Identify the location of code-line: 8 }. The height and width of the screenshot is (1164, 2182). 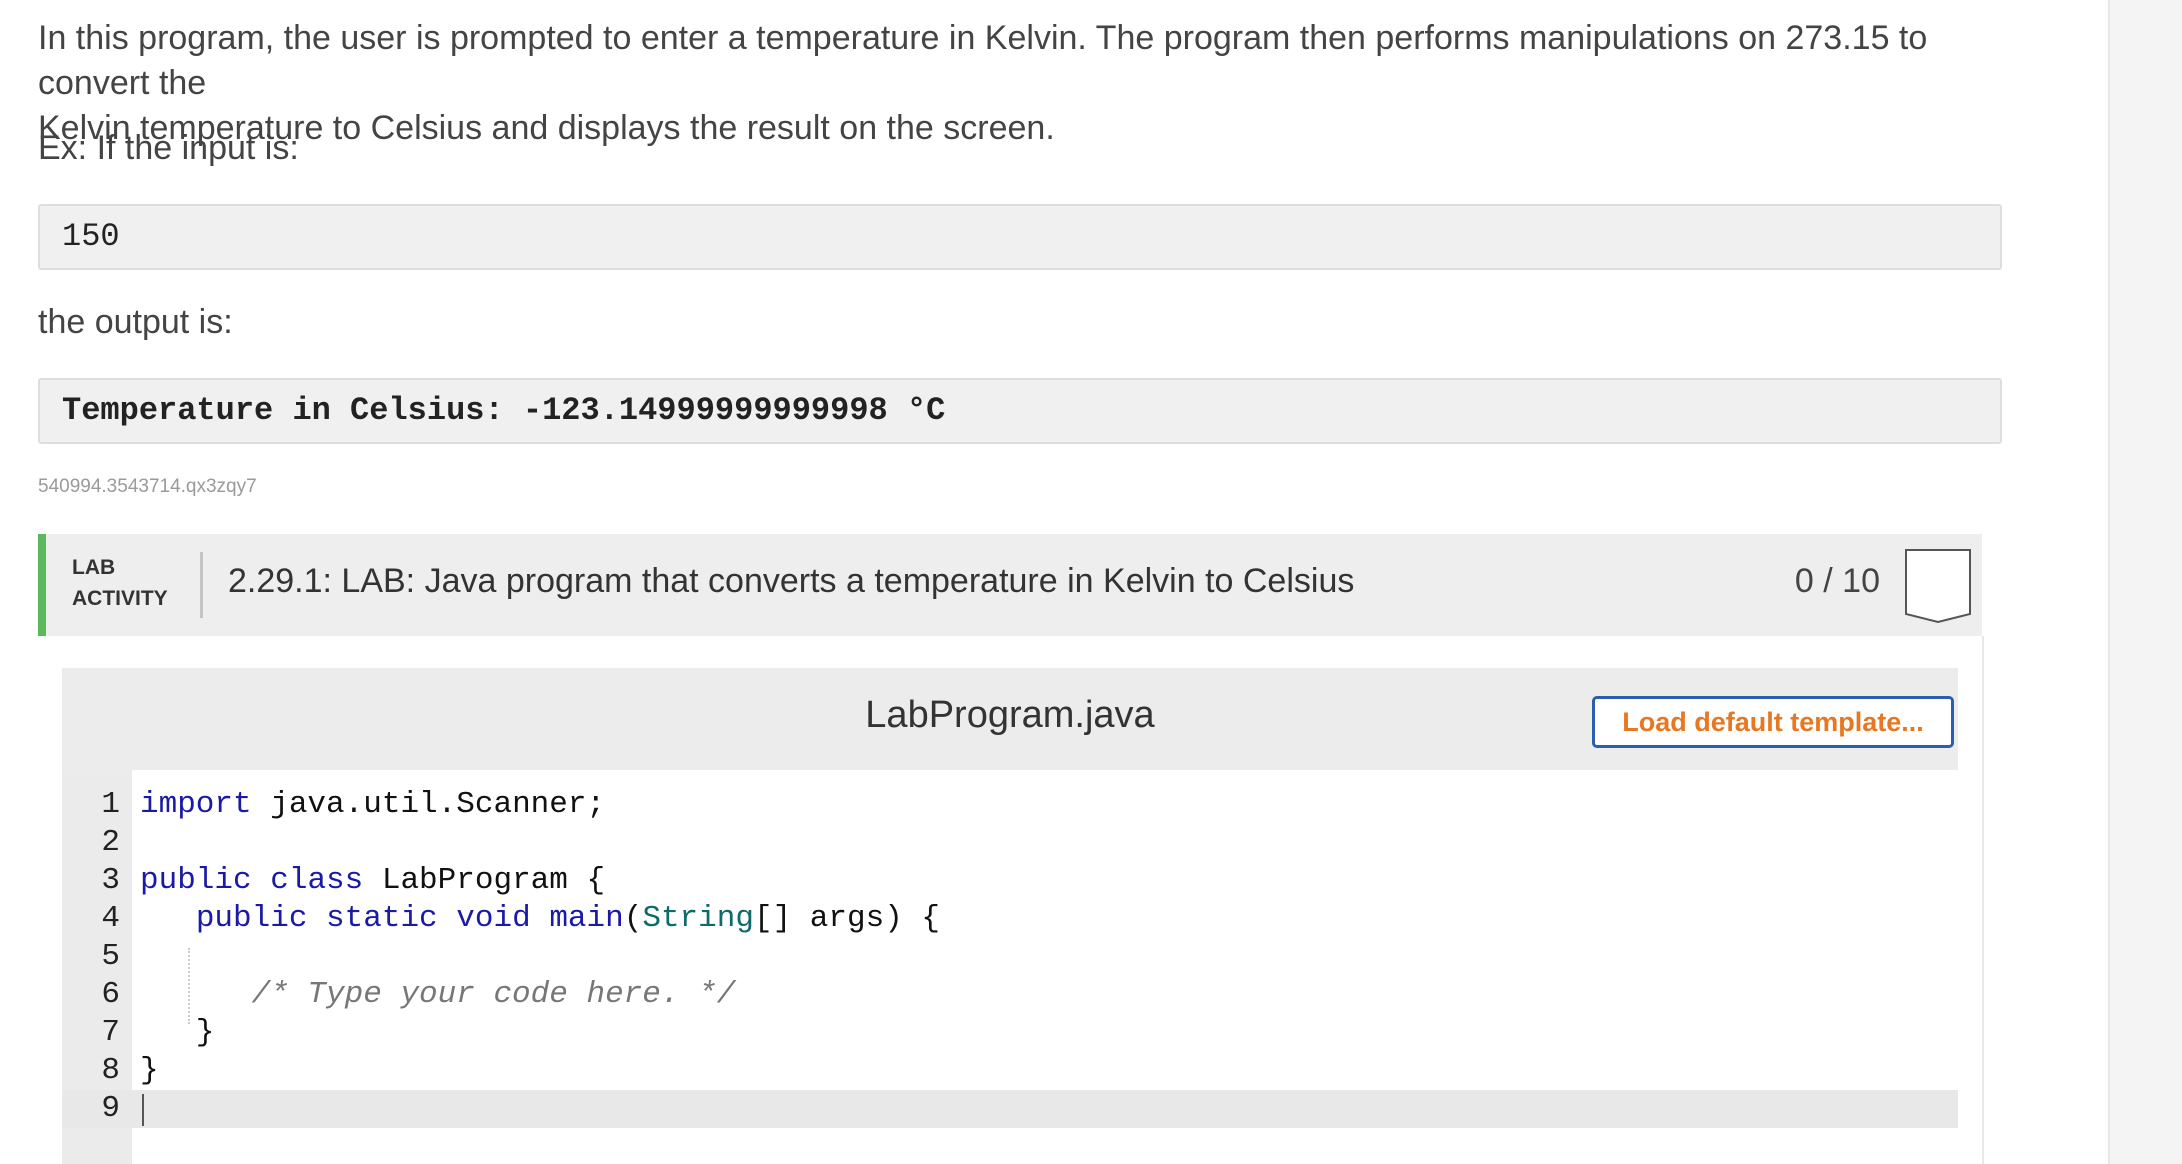
(1010, 1071).